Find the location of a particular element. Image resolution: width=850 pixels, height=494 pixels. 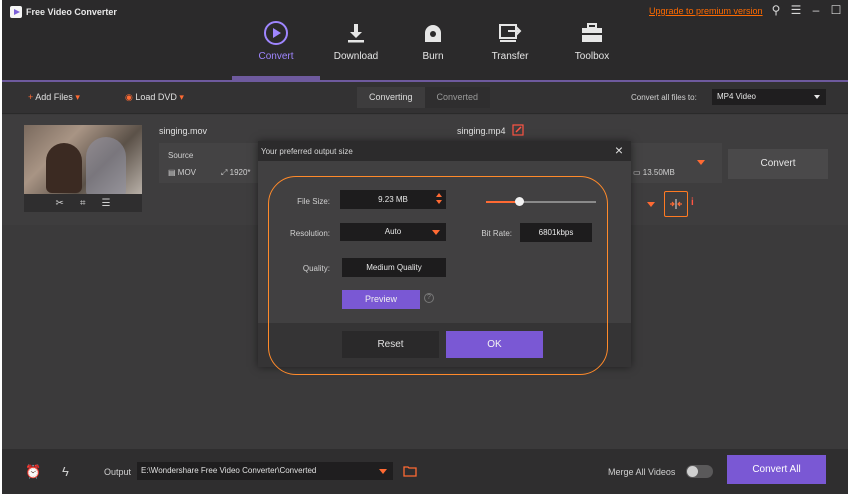

tab-label: Convert is located at coordinates (276, 56).